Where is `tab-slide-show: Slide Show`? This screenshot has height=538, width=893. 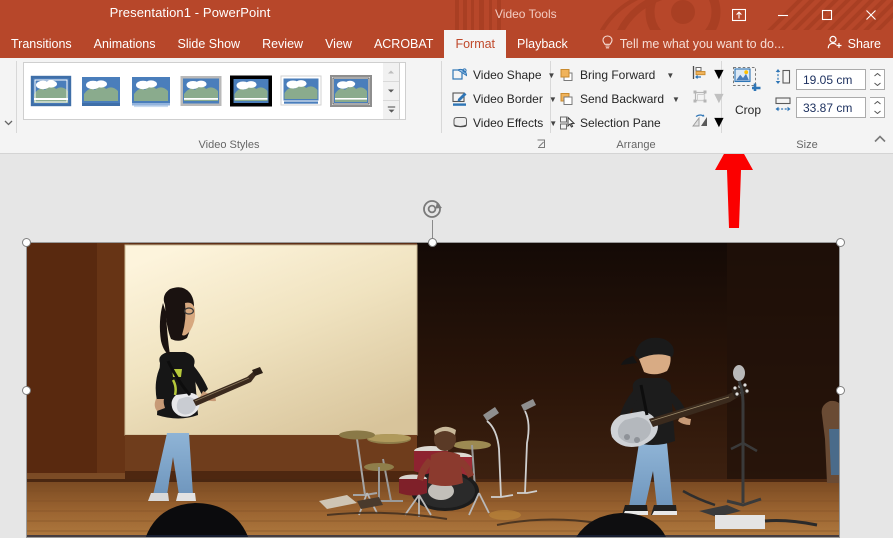 tab-slide-show: Slide Show is located at coordinates (209, 44).